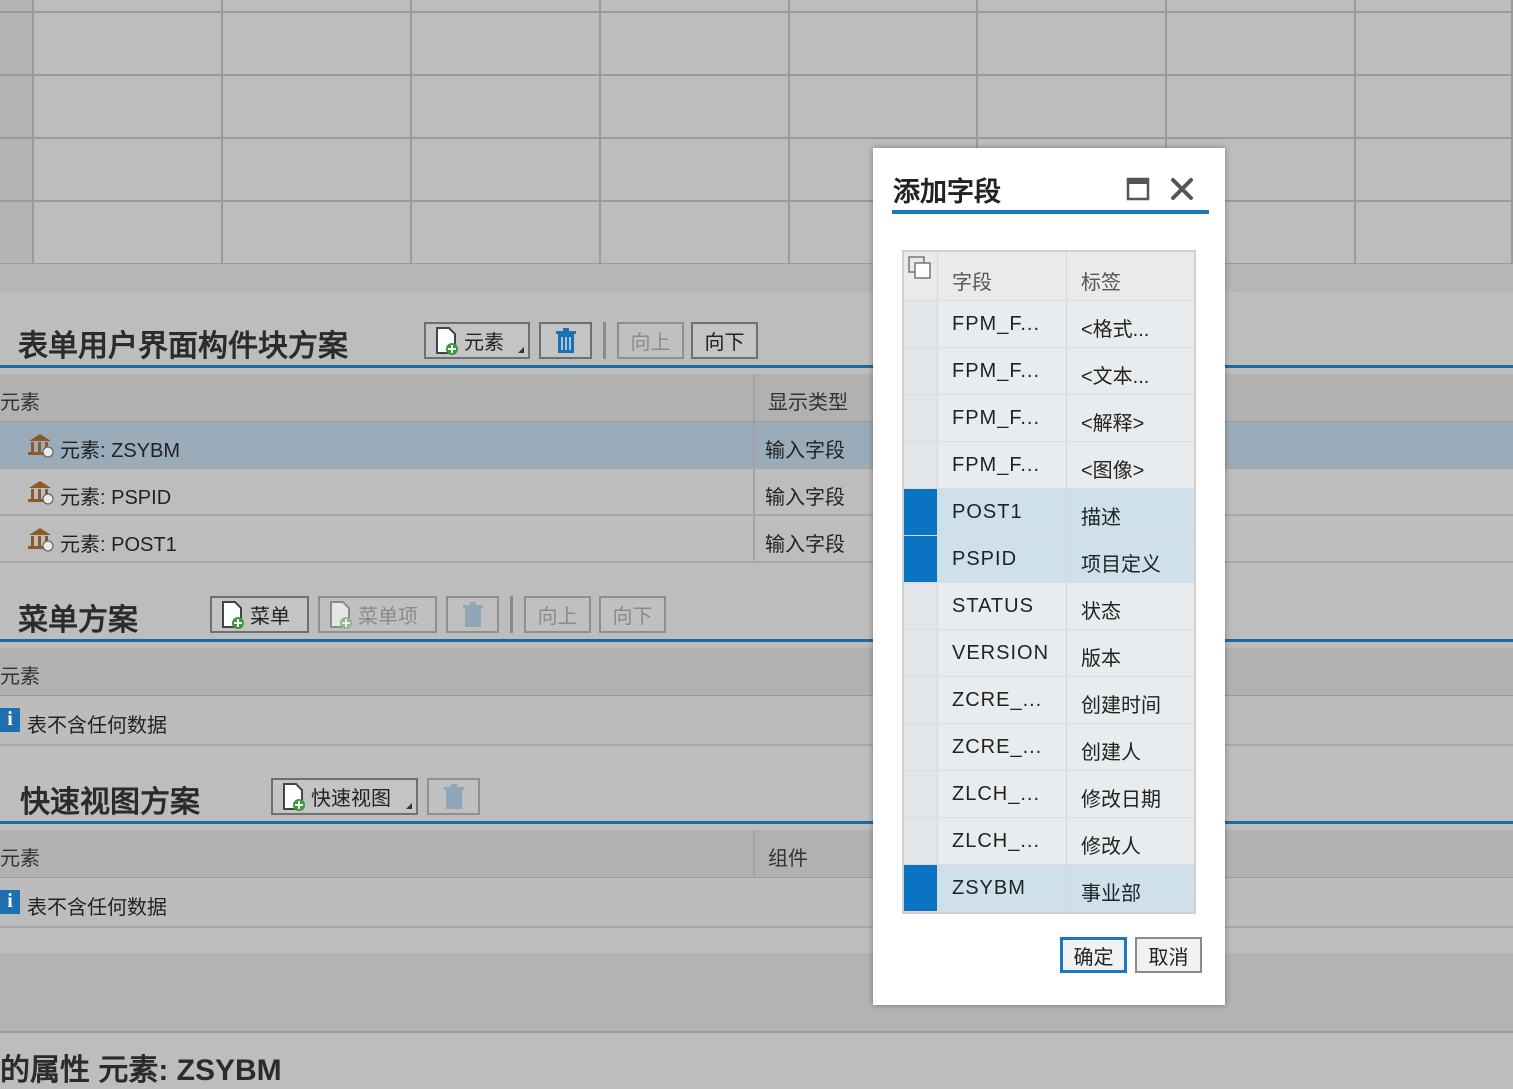  Describe the element at coordinates (1049, 465) in the screenshot. I see `field-row: FPM_F... <图像>` at that location.